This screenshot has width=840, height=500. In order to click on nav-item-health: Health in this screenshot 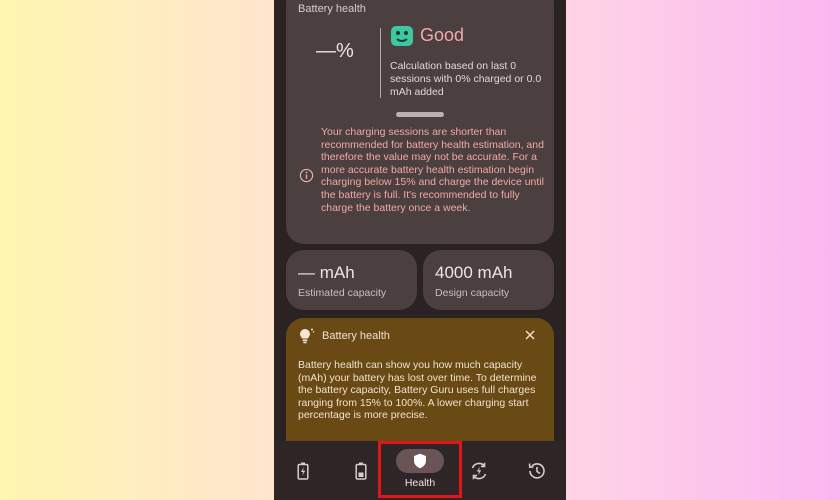, I will do `click(420, 470)`.